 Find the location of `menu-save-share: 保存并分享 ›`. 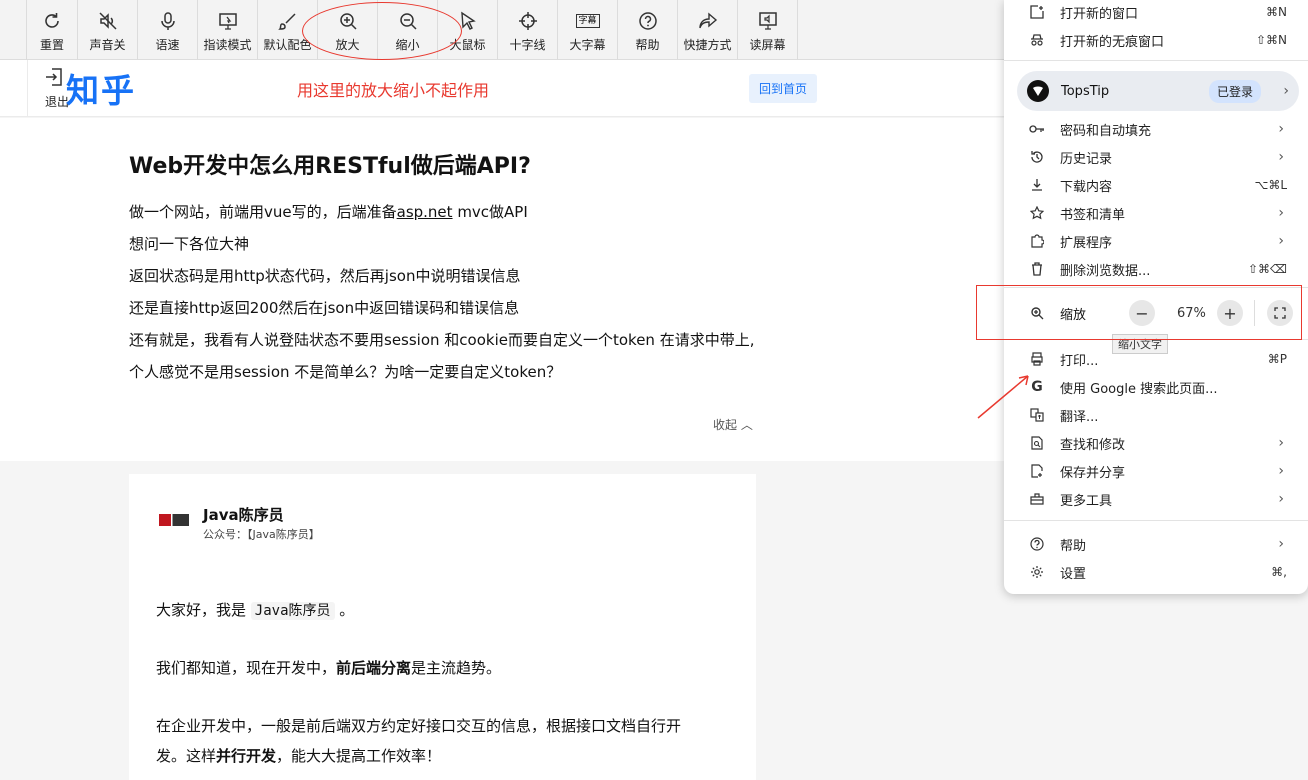

menu-save-share: 保存并分享 › is located at coordinates (1156, 471).